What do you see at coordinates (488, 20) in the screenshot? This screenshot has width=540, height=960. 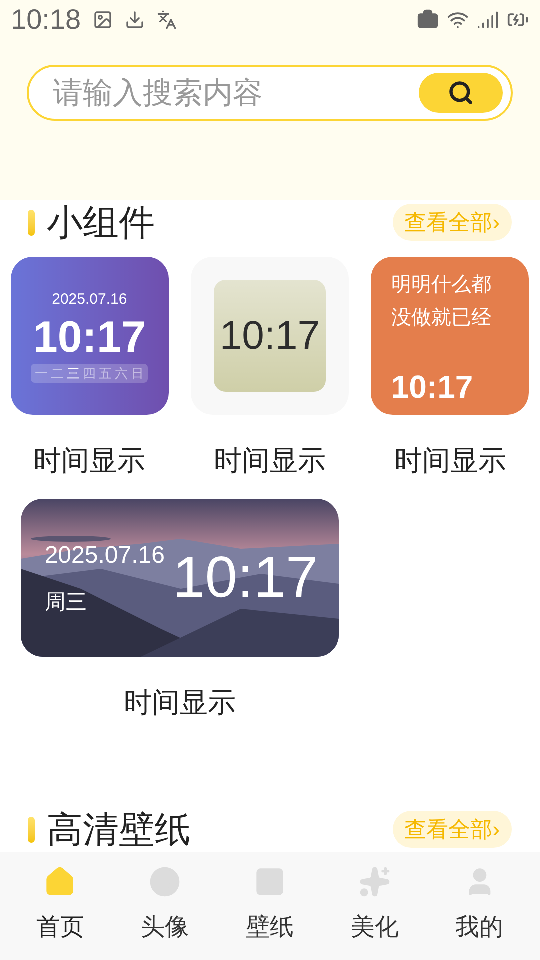 I see `signal-icon` at bounding box center [488, 20].